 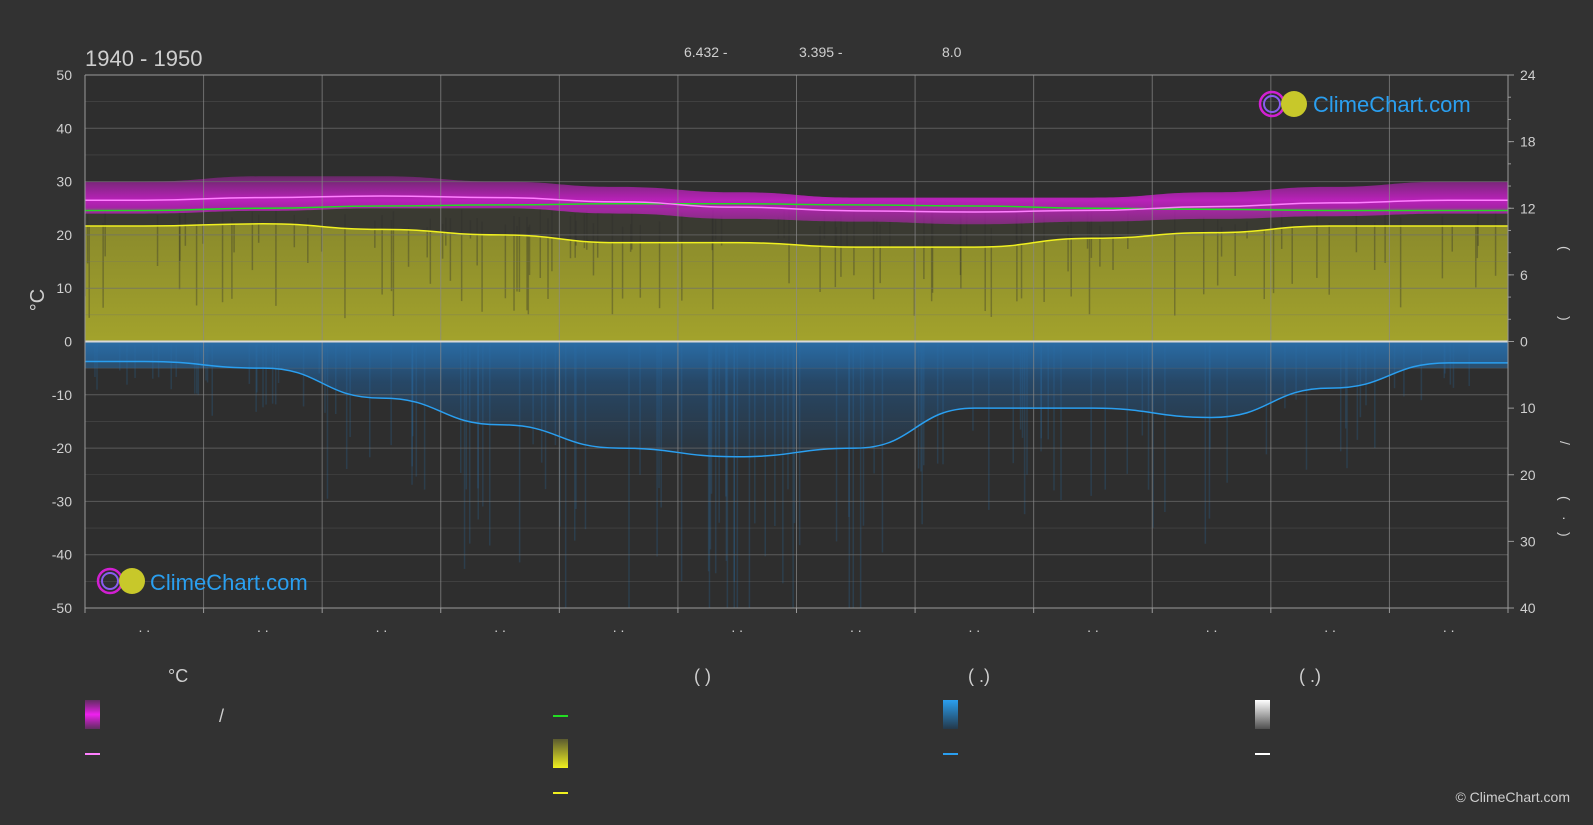 What do you see at coordinates (1528, 541) in the screenshot?
I see `y2-tick-label-rain: 30` at bounding box center [1528, 541].